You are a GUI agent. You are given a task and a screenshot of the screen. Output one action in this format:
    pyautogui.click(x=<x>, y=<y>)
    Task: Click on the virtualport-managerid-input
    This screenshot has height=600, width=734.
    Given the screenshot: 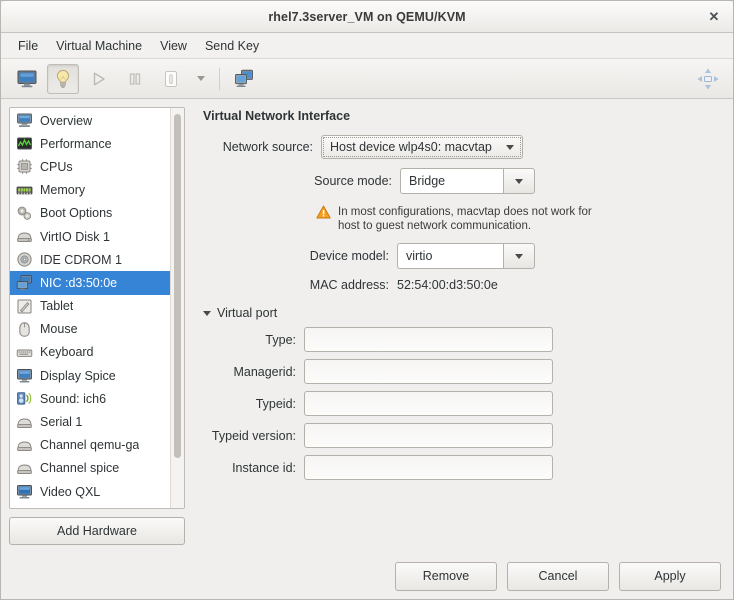 What is the action you would take?
    pyautogui.click(x=428, y=371)
    